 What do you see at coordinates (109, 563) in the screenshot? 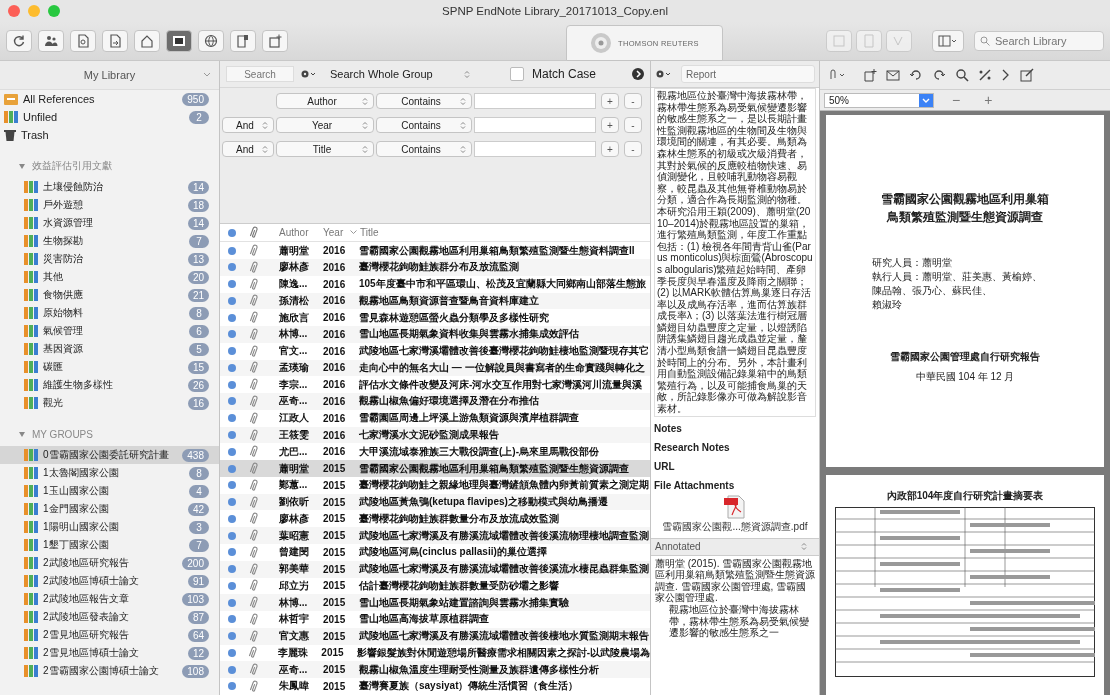
I see `sidebar-item: 2武陵地區研究報告 200` at bounding box center [109, 563].